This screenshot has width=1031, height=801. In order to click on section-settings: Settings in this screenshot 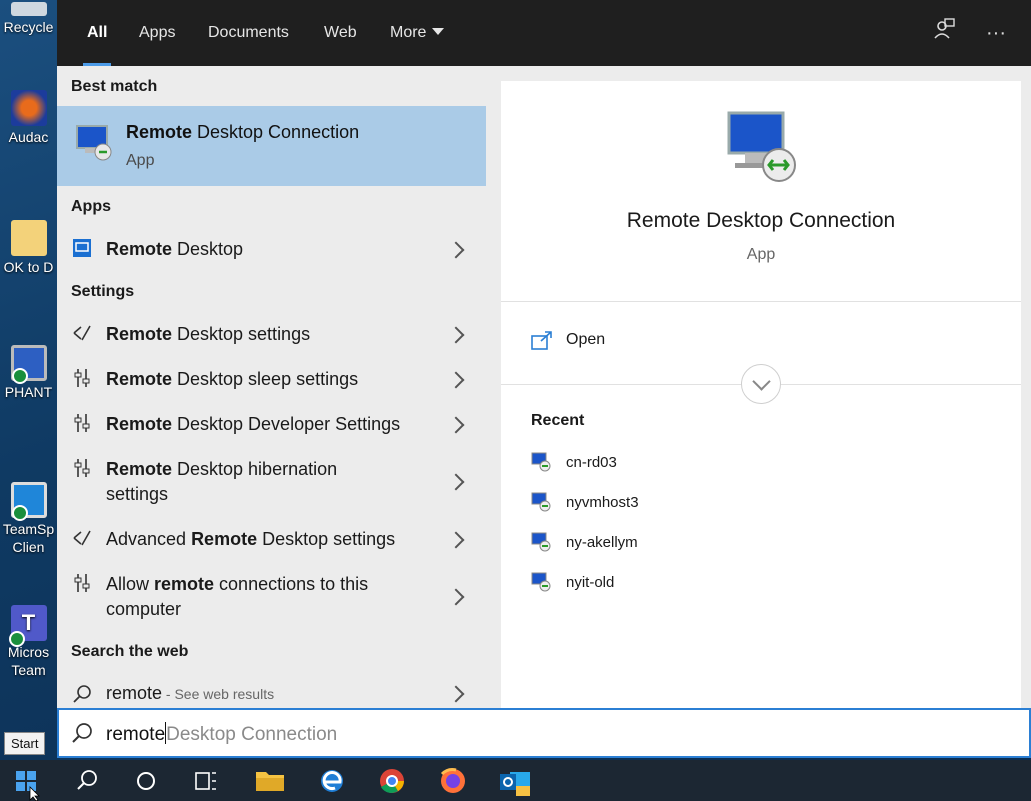, I will do `click(103, 291)`.